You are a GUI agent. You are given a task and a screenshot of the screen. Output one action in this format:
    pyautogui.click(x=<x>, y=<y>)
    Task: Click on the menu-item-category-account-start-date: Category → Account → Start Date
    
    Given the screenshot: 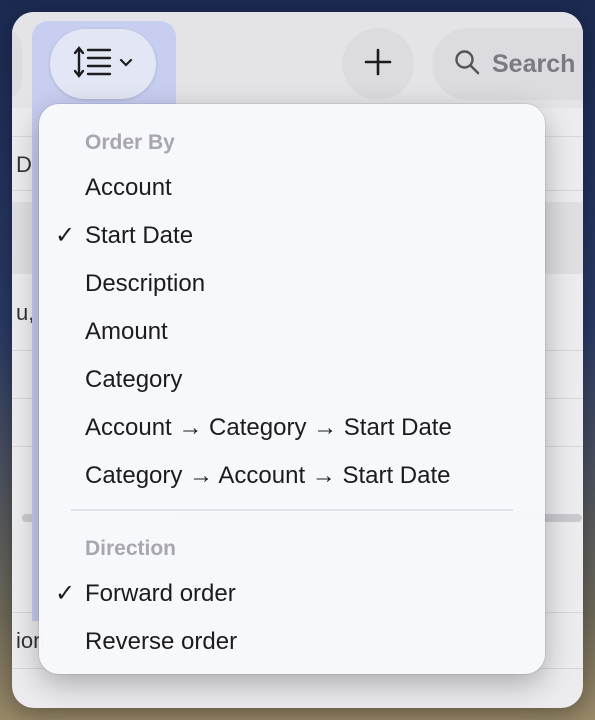 What is the action you would take?
    pyautogui.click(x=292, y=476)
    